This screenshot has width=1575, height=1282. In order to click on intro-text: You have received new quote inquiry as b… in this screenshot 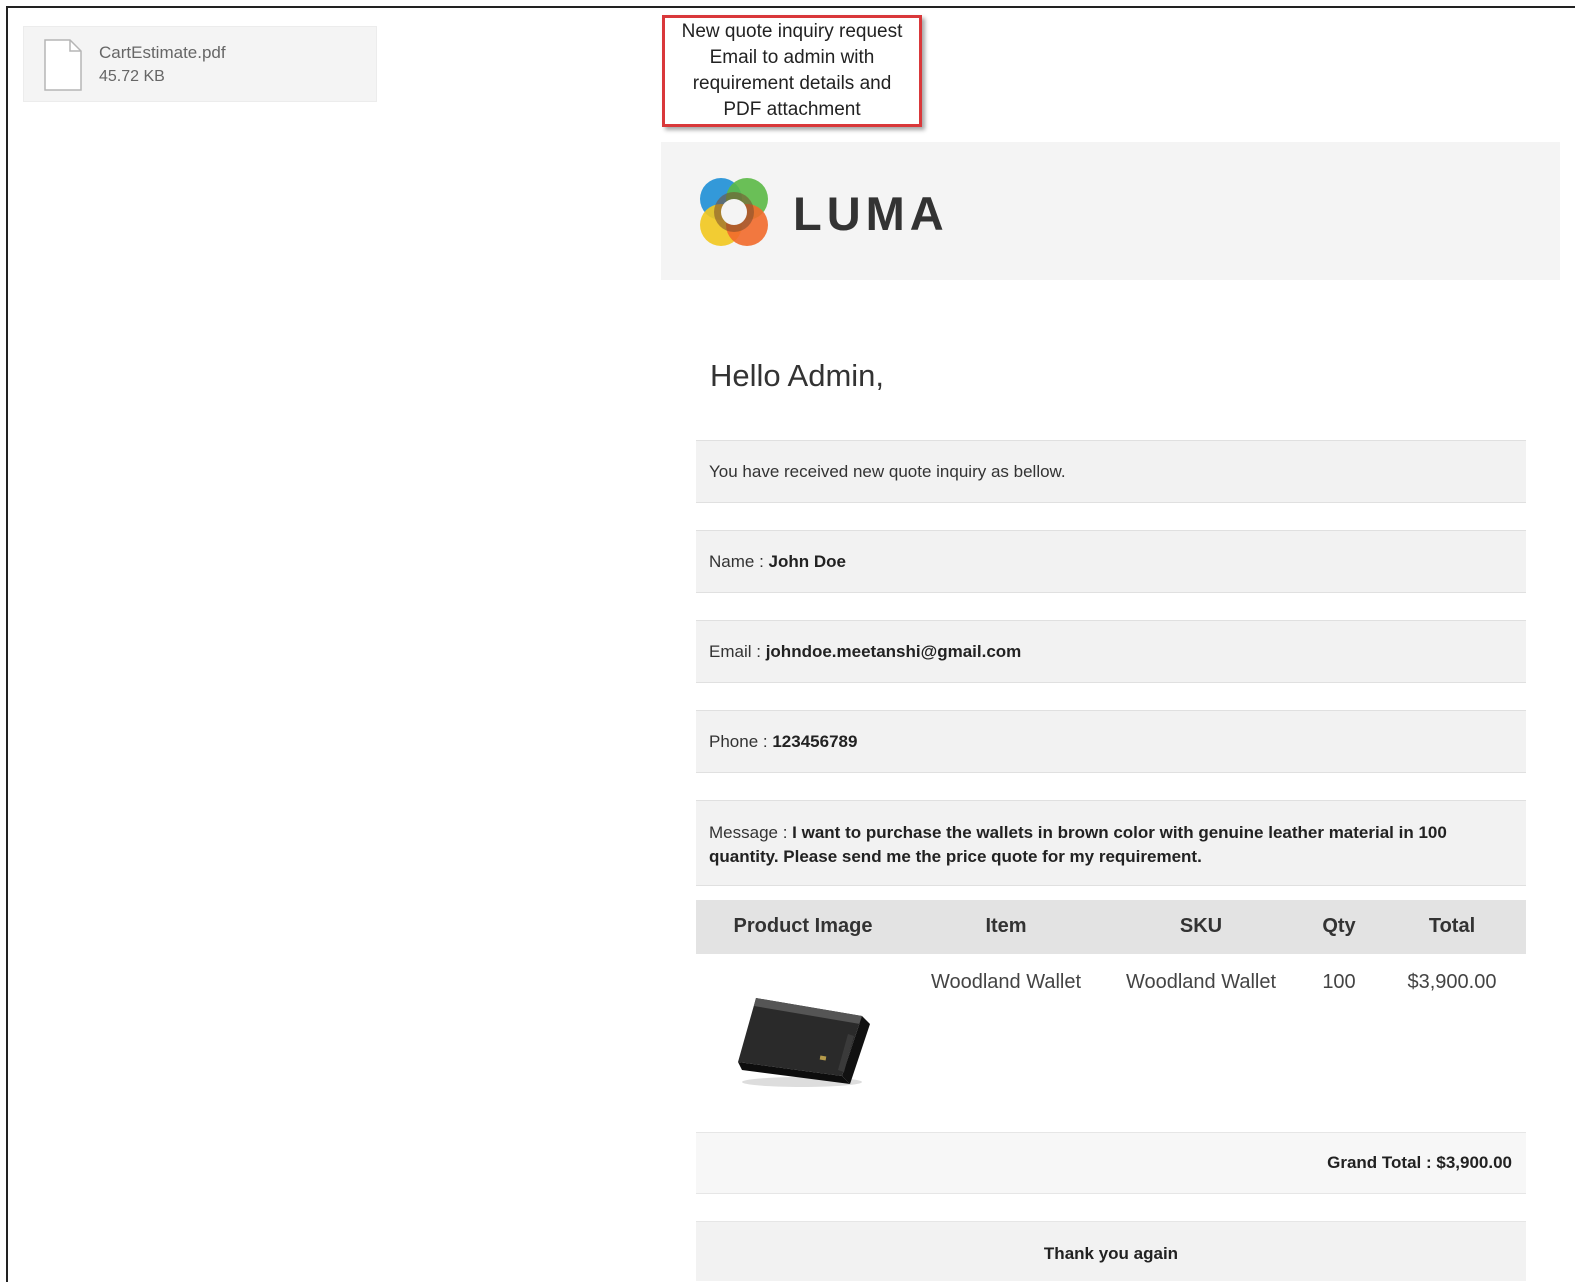, I will do `click(887, 471)`.